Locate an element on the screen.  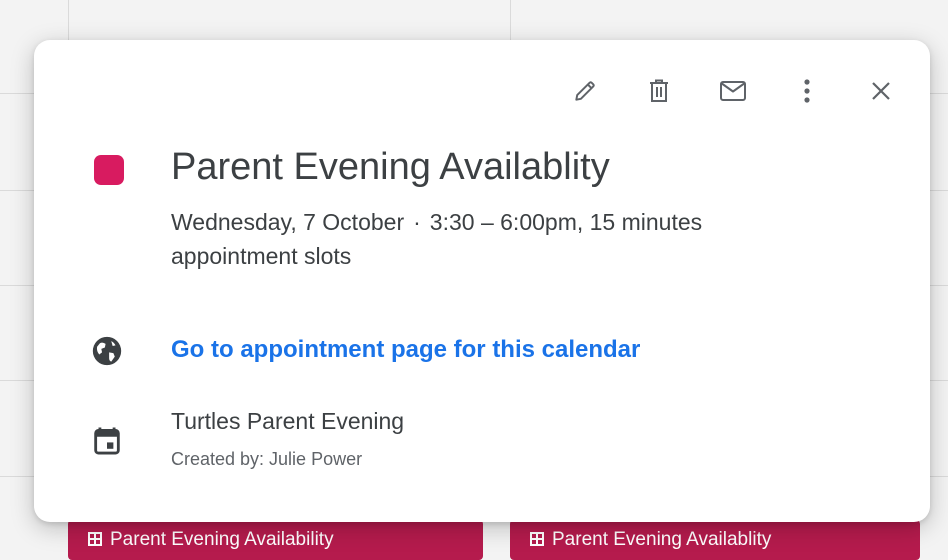
calendar-icon is located at coordinates (107, 441).